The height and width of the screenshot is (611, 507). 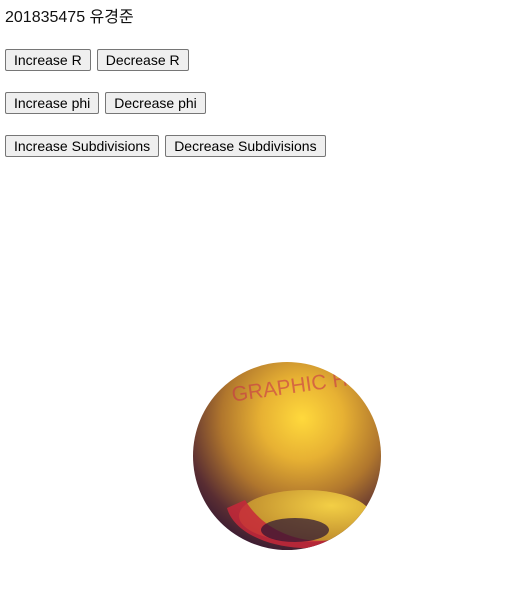 What do you see at coordinates (48, 60) in the screenshot?
I see `increase-r-button: Increase R` at bounding box center [48, 60].